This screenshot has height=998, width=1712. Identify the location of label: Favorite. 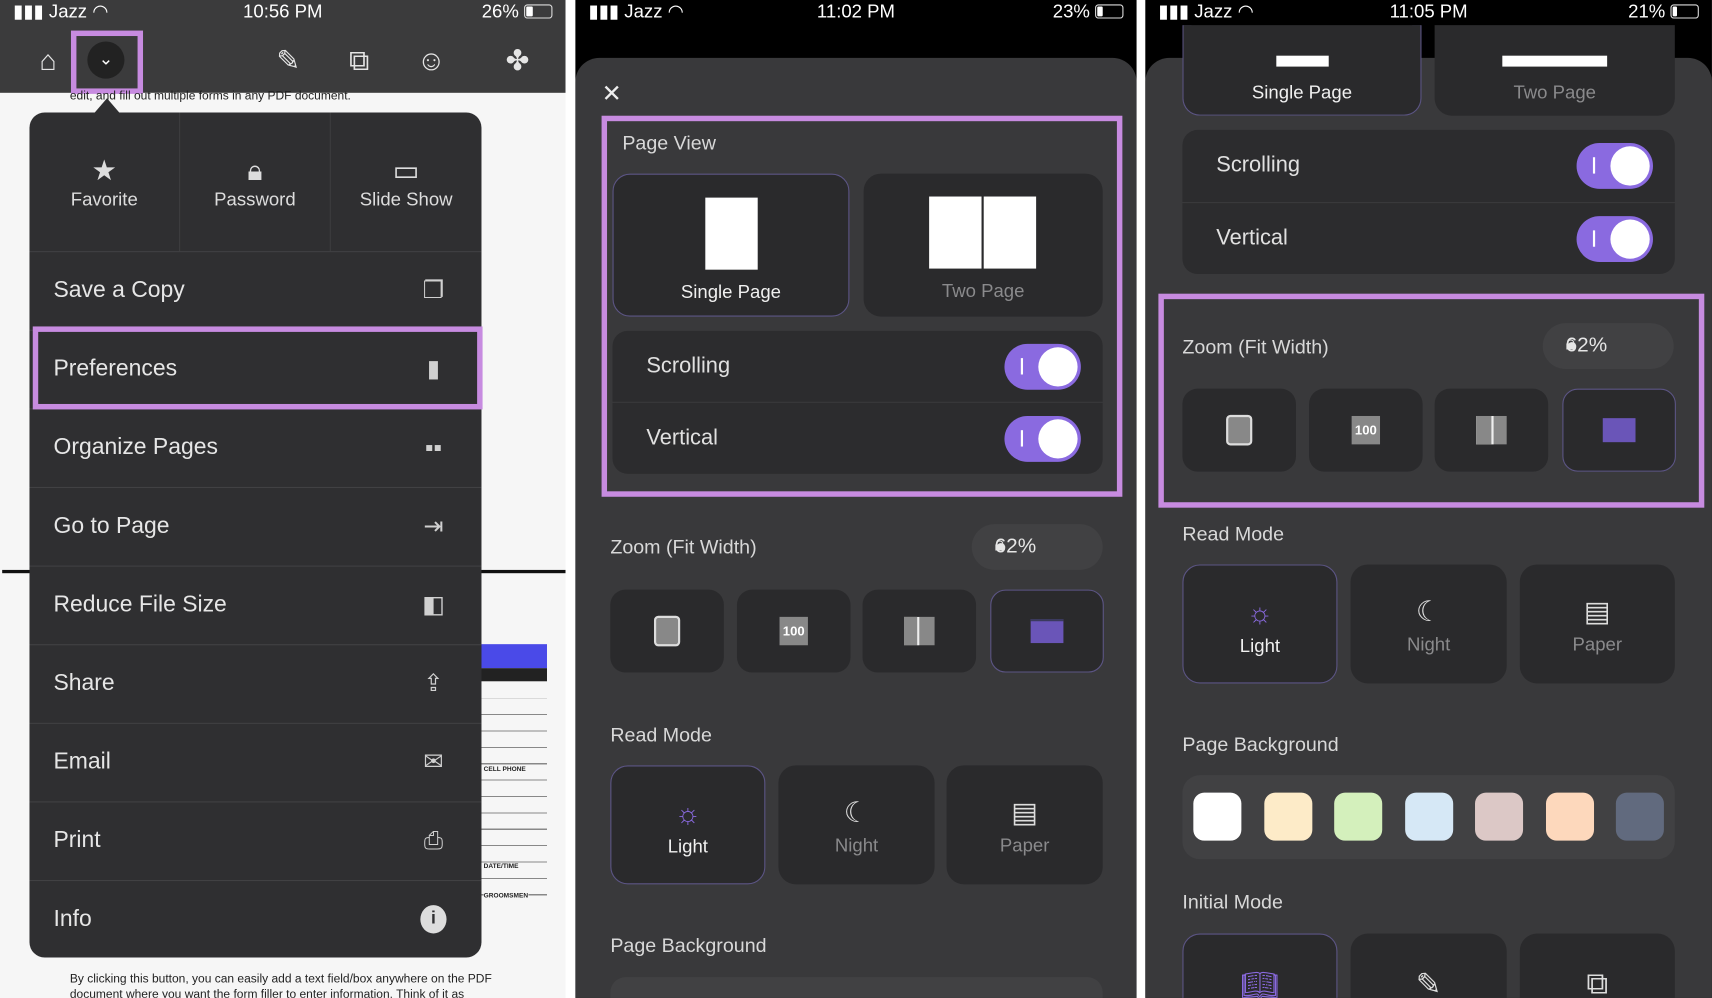
(104, 199).